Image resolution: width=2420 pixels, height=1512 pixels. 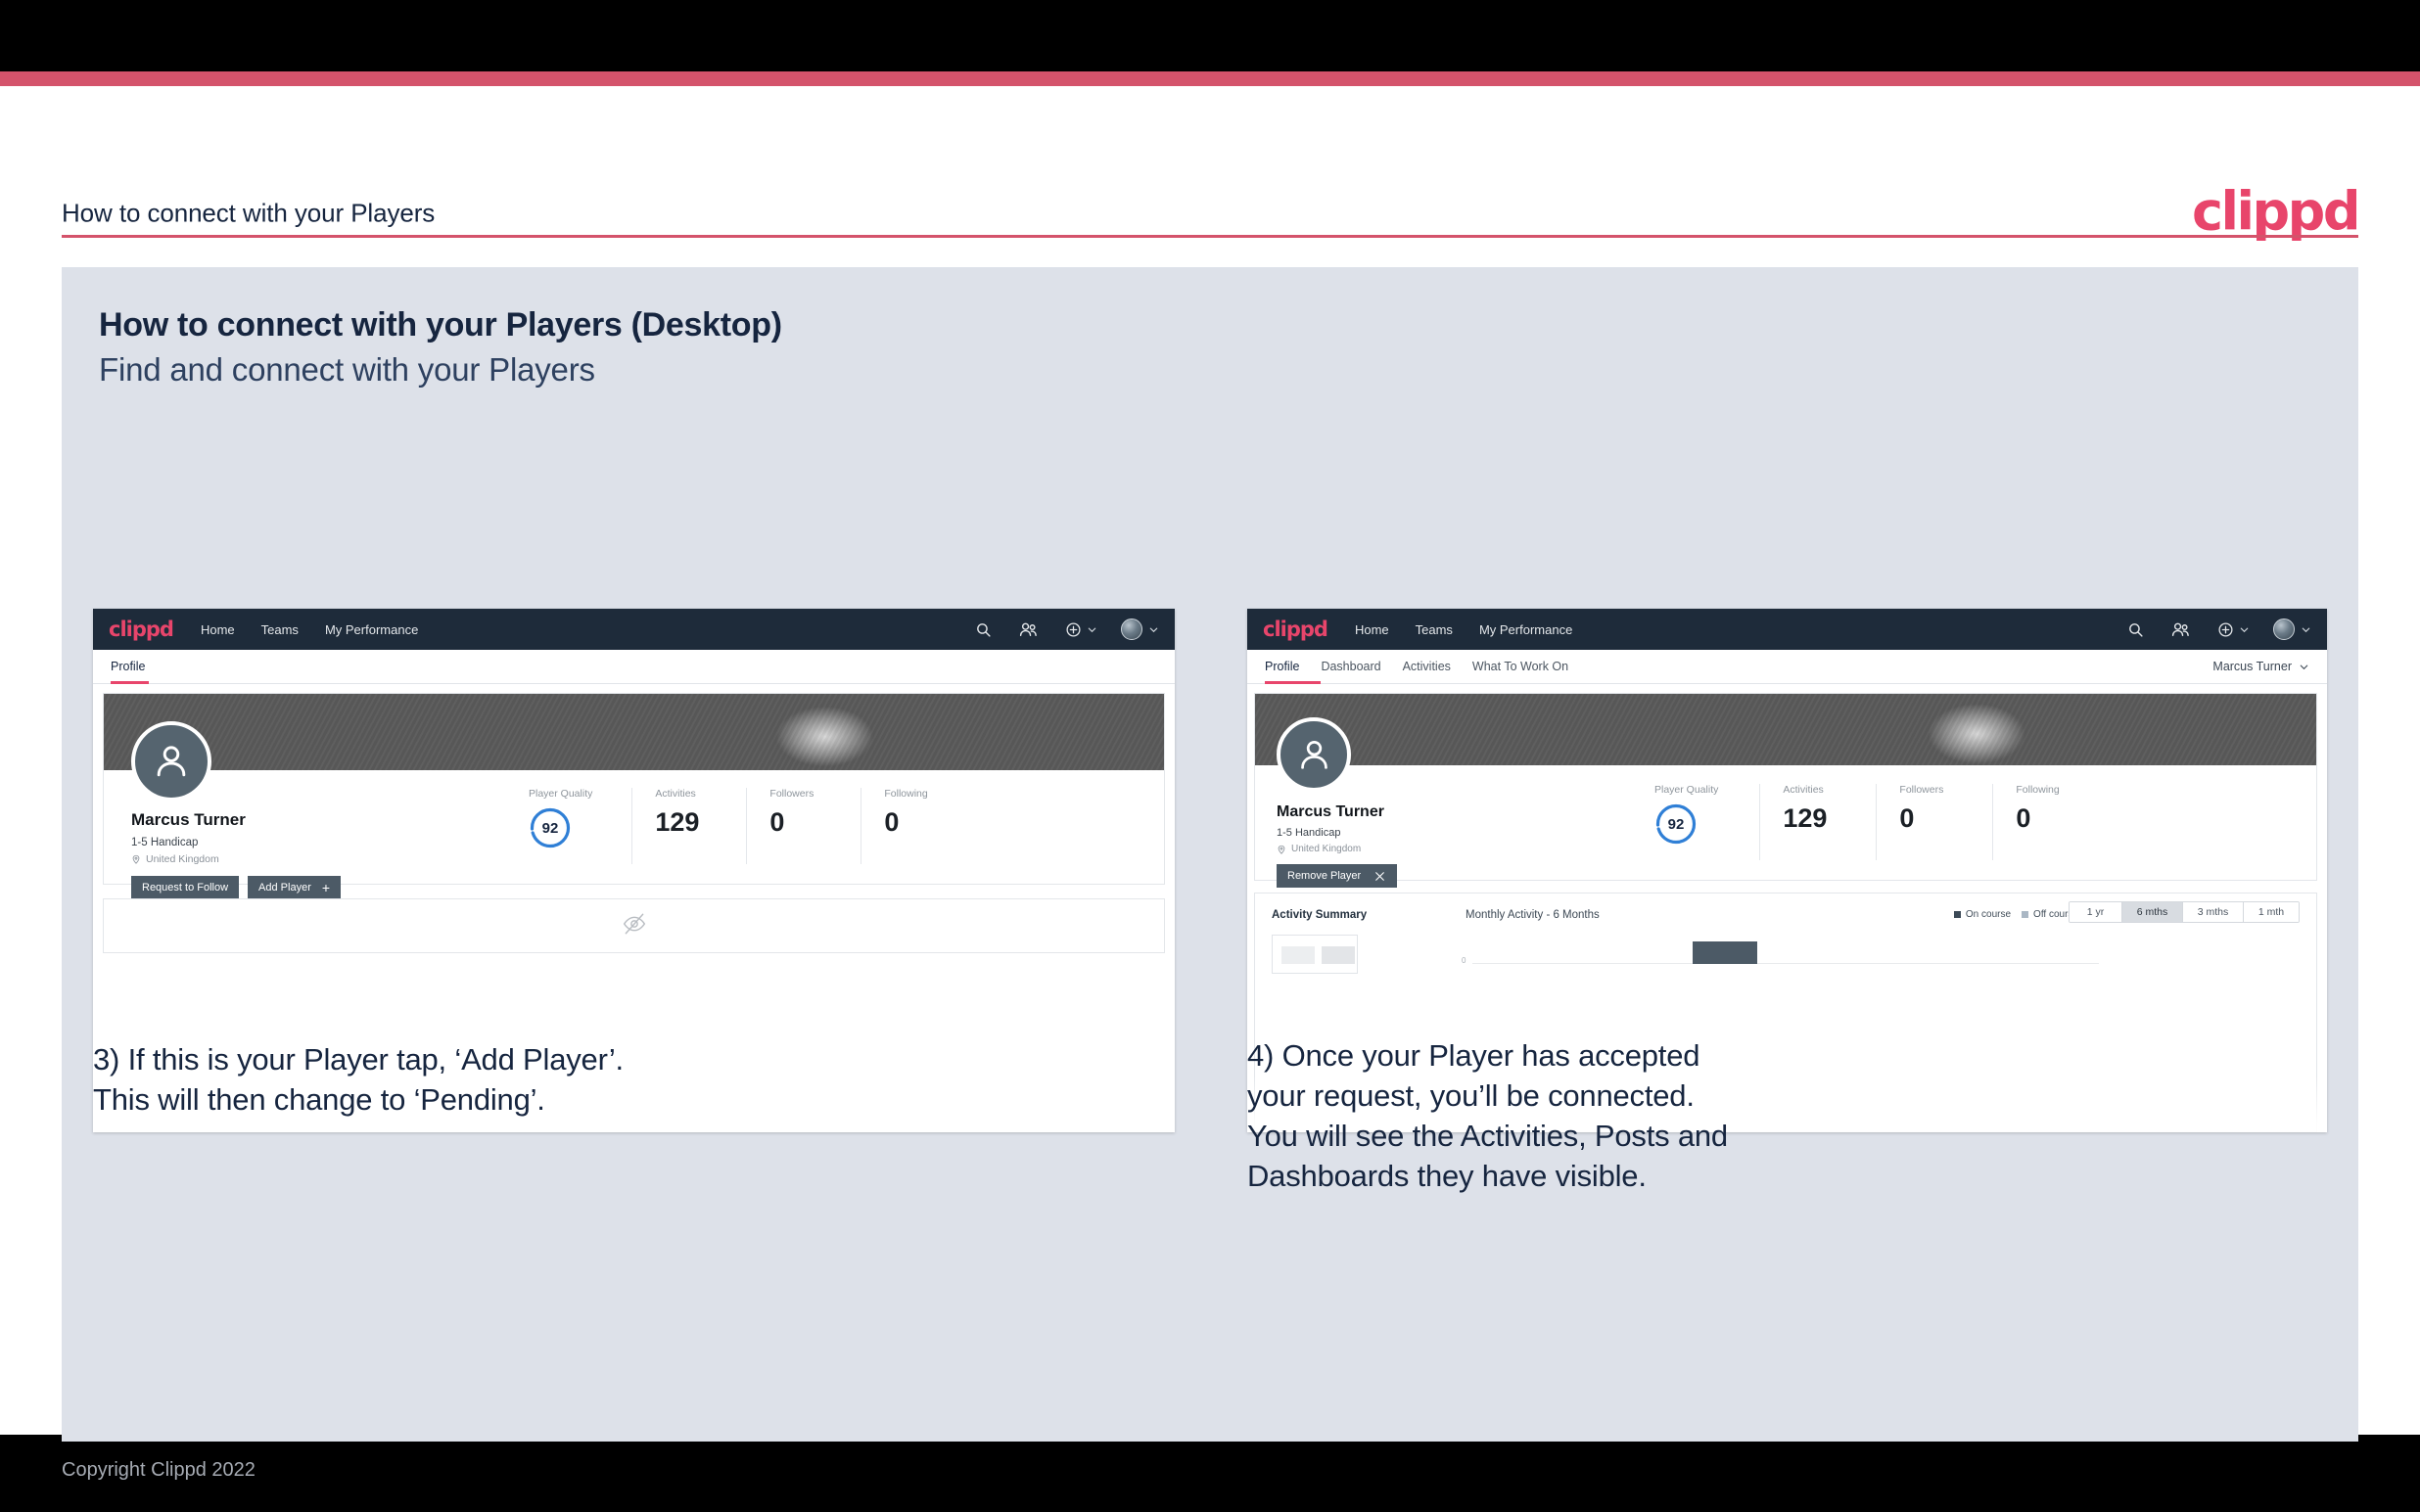 What do you see at coordinates (1805, 818) in the screenshot?
I see `stat-value: 129` at bounding box center [1805, 818].